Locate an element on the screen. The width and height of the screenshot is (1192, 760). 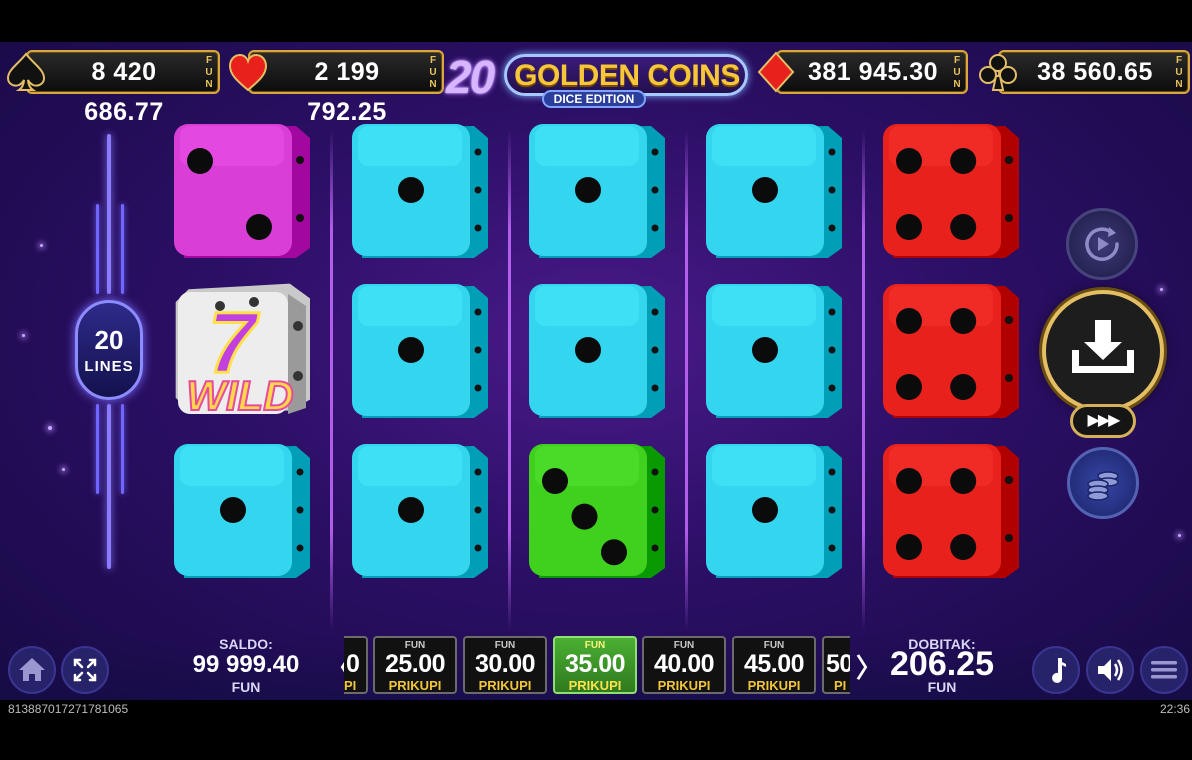
music-note-icon is located at coordinates (1059, 670).